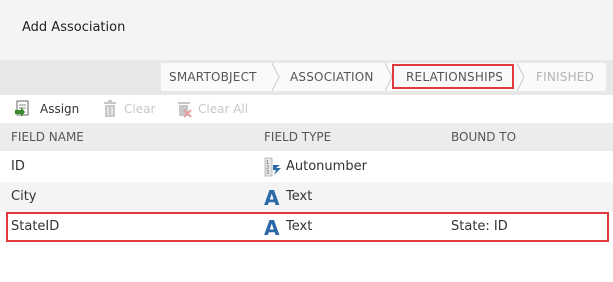 The height and width of the screenshot is (282, 613). I want to click on field-name-cell: City, so click(24, 196).